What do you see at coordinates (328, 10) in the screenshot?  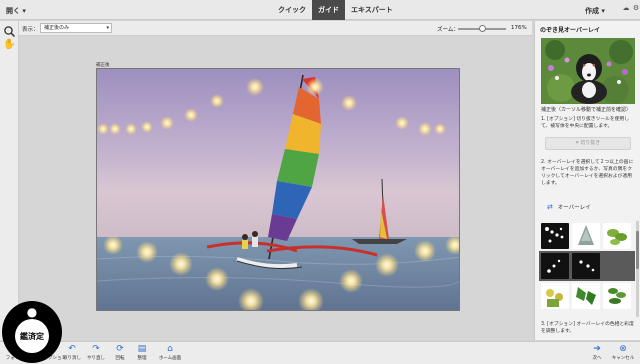 I see `tab-guided: ガイド` at bounding box center [328, 10].